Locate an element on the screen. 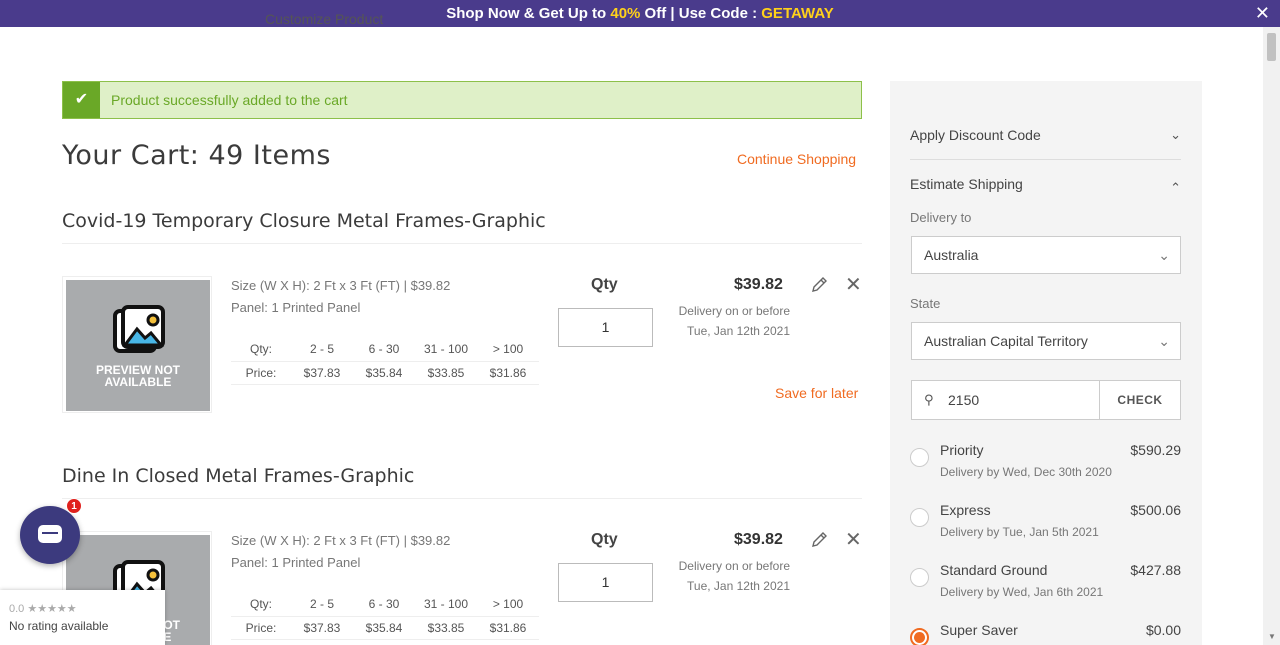 The height and width of the screenshot is (645, 1280). promo-percent: 40% is located at coordinates (625, 13).